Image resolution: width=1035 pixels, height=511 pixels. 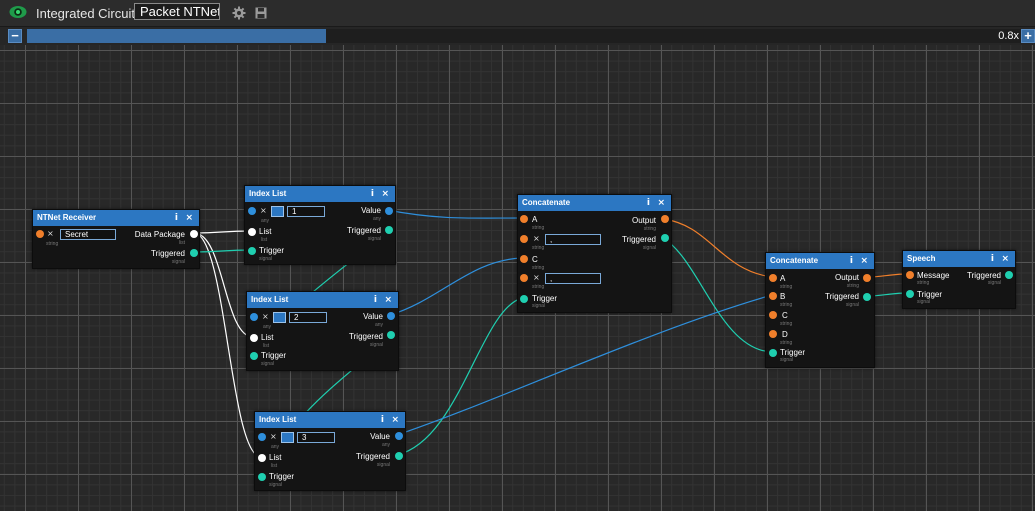 I want to click on gear-icon, so click(x=239, y=13).